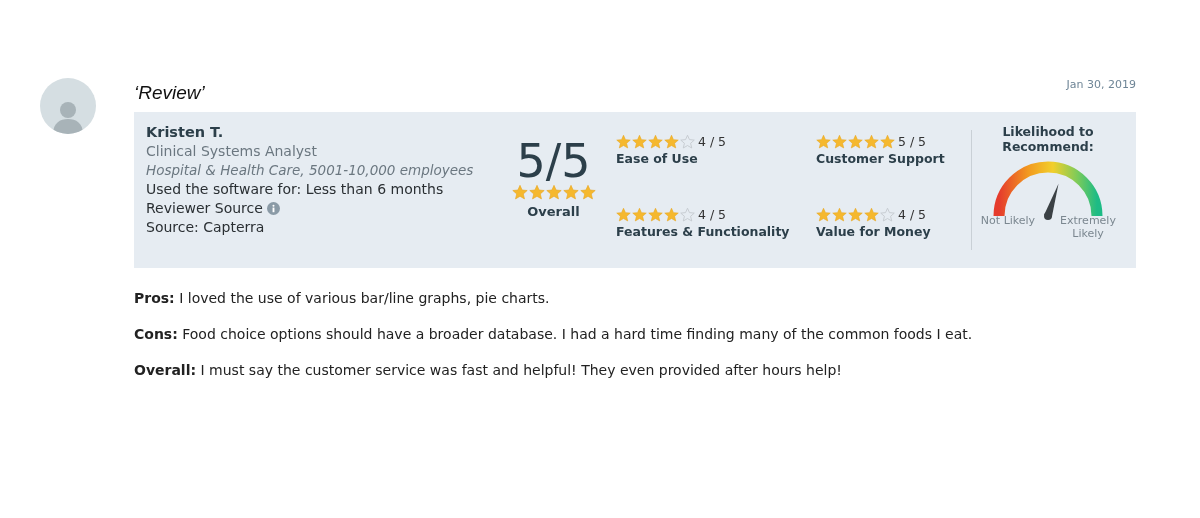 The image size is (1200, 518). What do you see at coordinates (1051, 201) in the screenshot?
I see `gauge-needle` at bounding box center [1051, 201].